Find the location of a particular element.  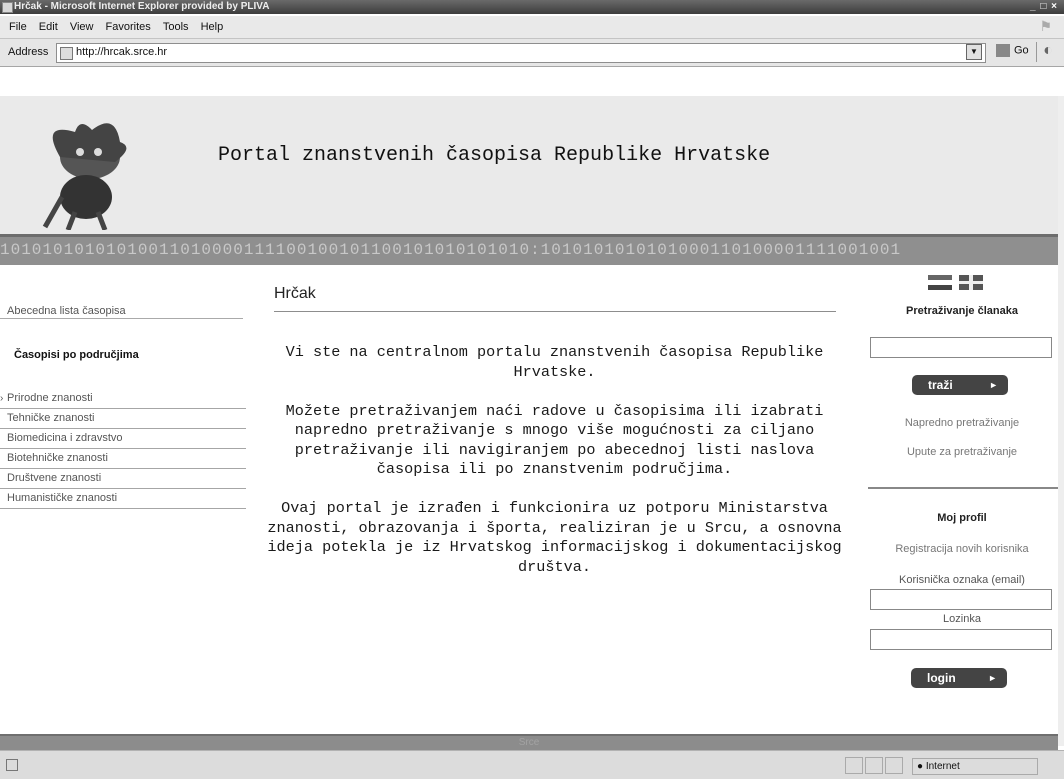

email-field is located at coordinates (961, 599).